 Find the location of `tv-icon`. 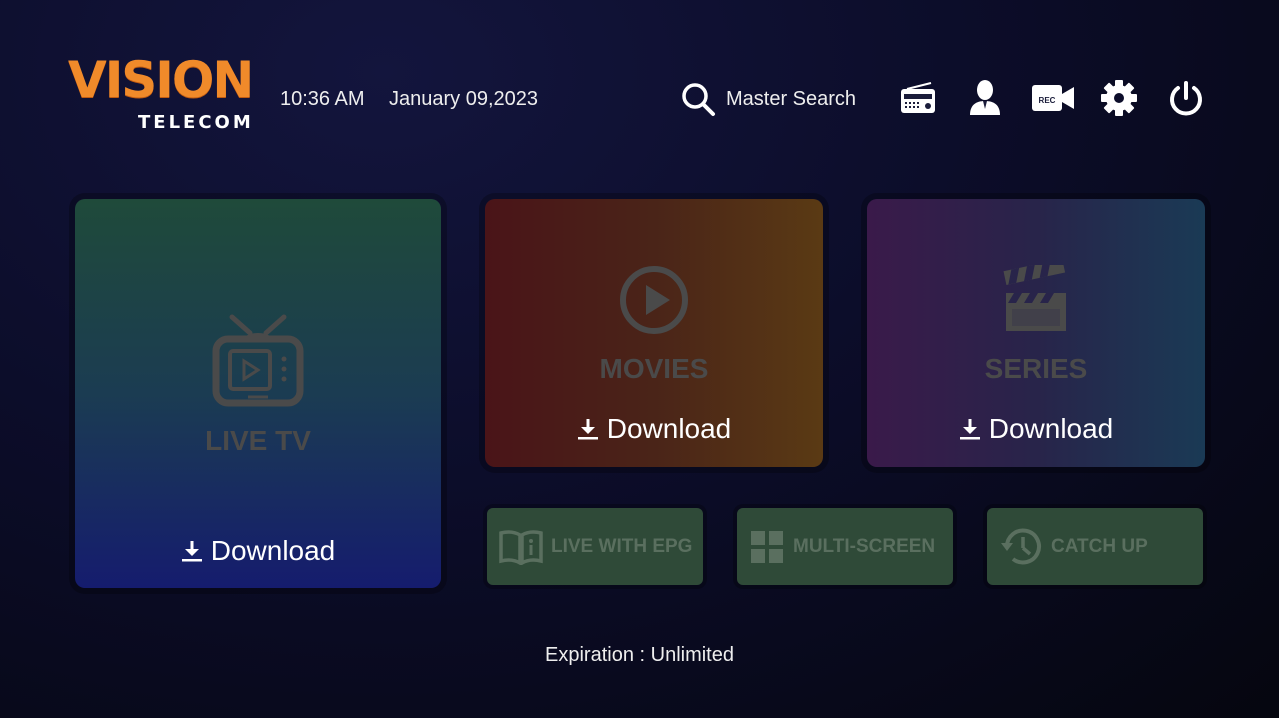

tv-icon is located at coordinates (258, 360).